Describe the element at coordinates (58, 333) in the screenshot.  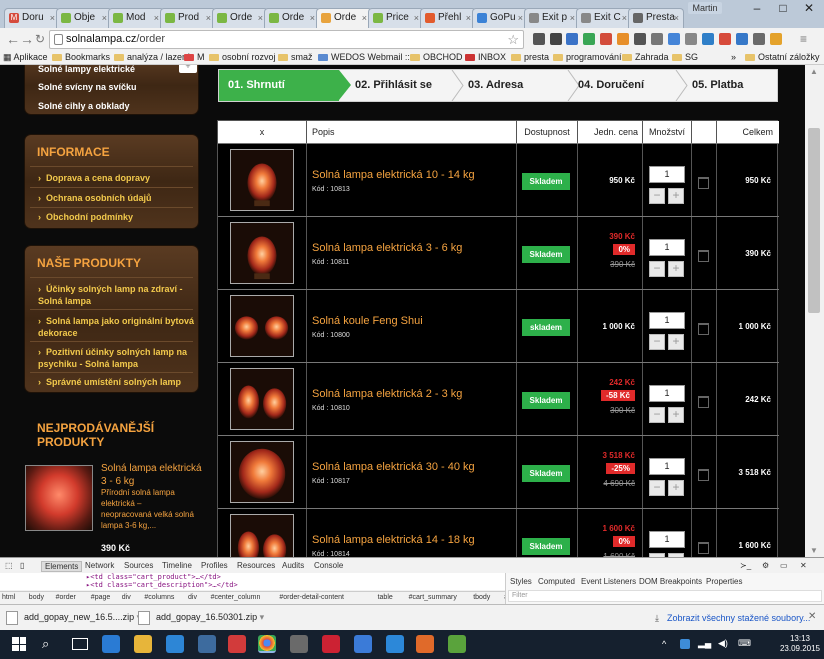
I see `article-link-cont: dekorace` at that location.